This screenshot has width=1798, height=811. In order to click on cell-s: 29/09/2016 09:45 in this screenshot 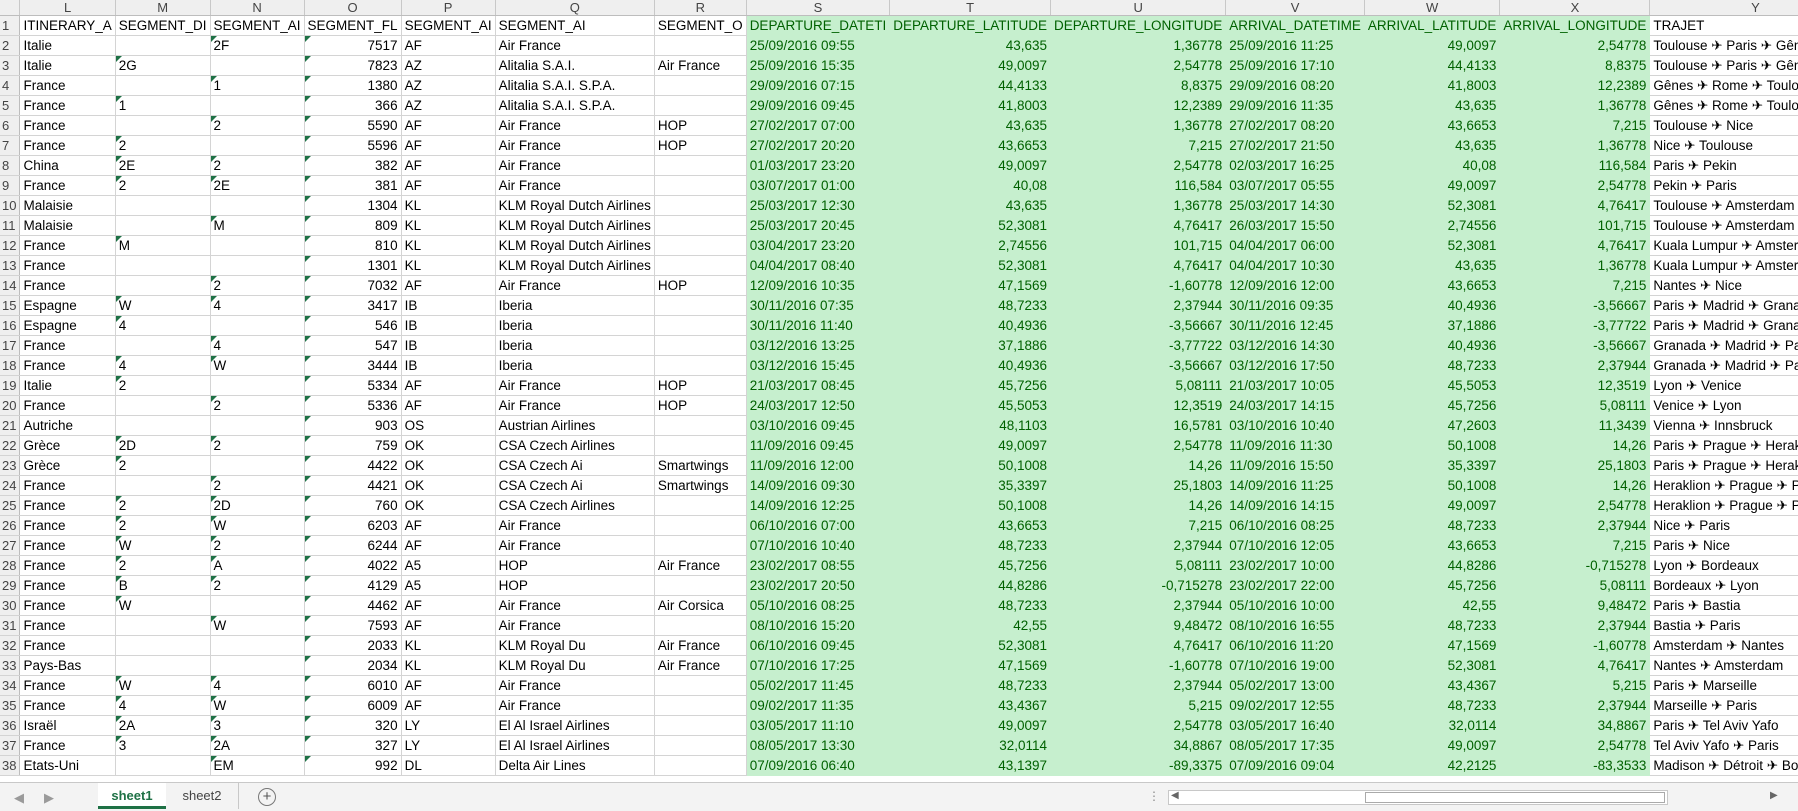, I will do `click(818, 105)`.